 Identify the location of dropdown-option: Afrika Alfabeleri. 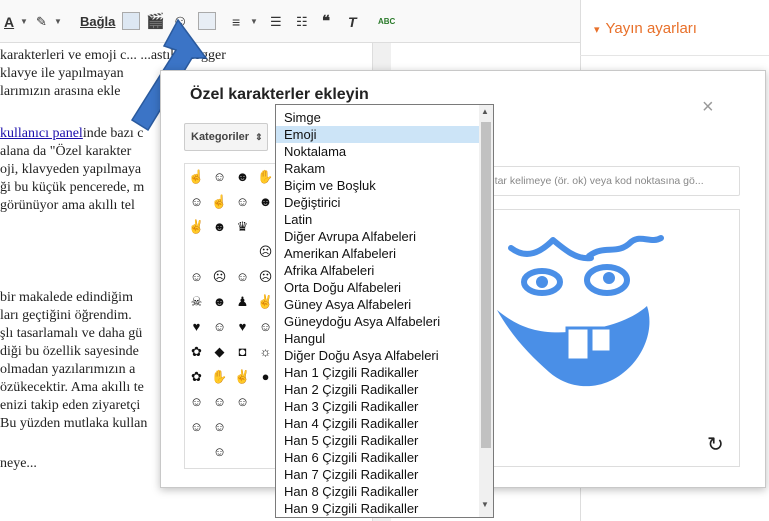
(378, 270).